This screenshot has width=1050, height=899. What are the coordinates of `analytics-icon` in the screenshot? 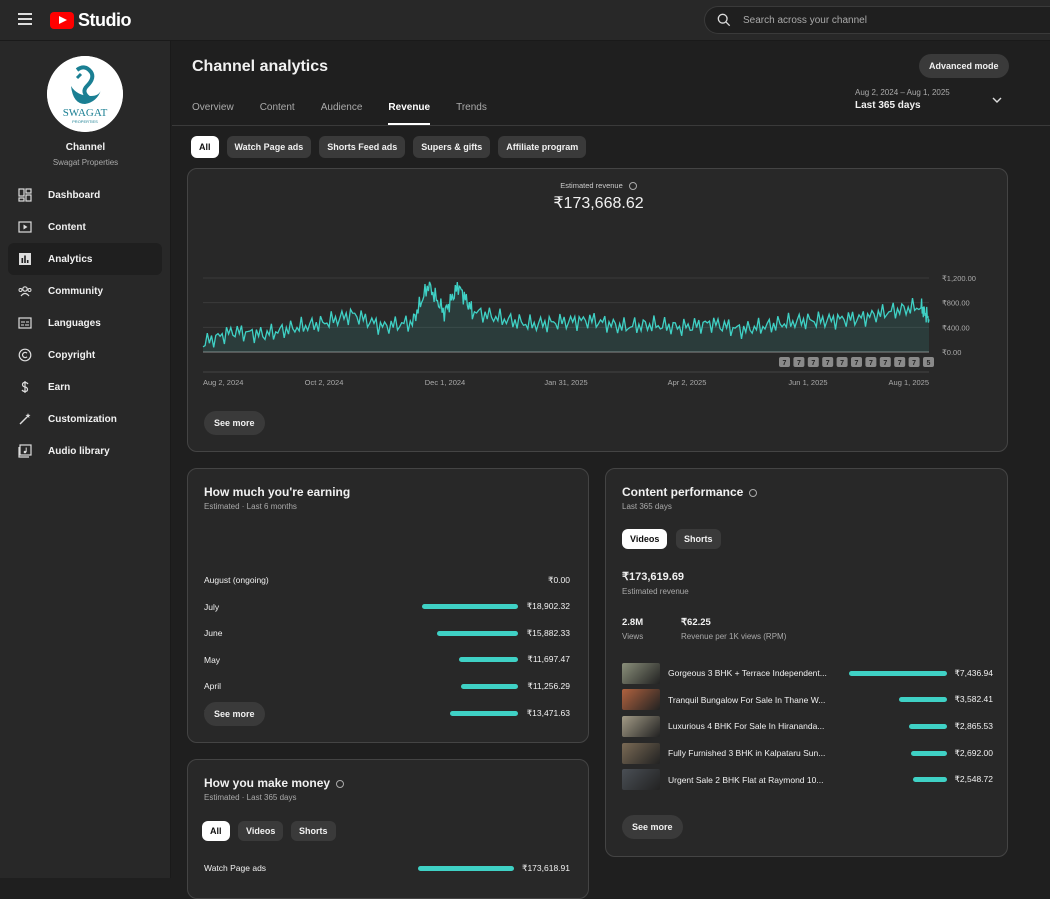 It's located at (25, 259).